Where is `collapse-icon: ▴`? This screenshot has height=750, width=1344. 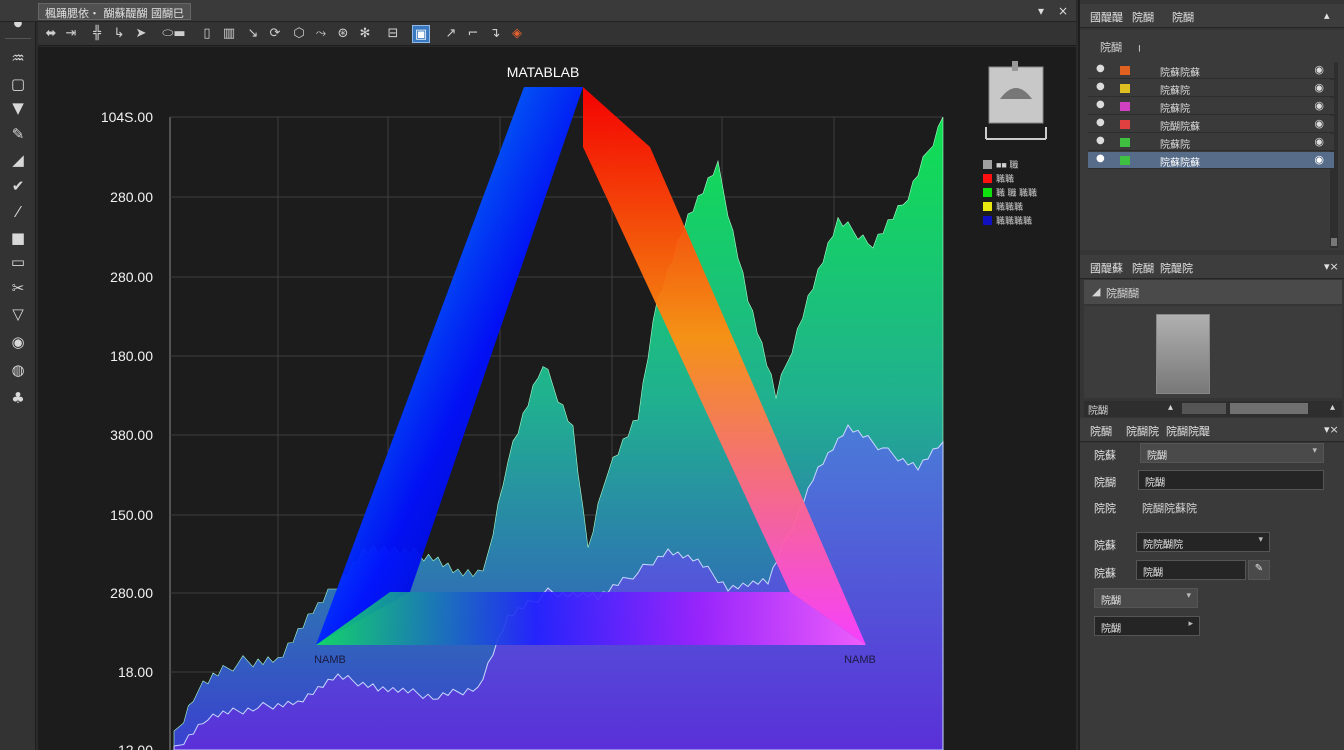
collapse-icon: ▴ is located at coordinates (1327, 15).